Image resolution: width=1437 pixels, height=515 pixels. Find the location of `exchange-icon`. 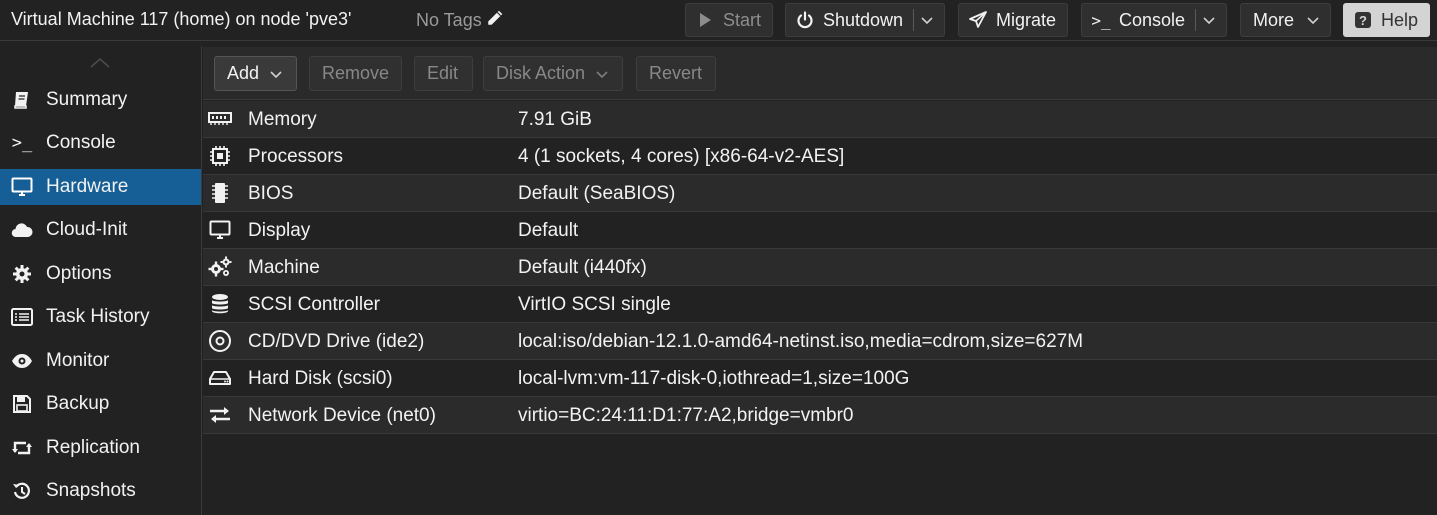

exchange-icon is located at coordinates (220, 415).